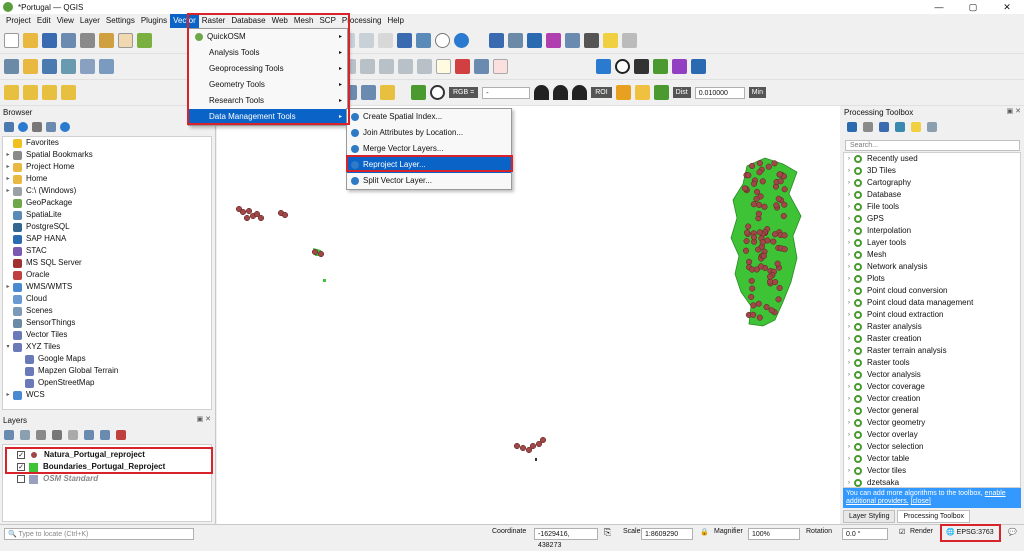  What do you see at coordinates (23, 127) in the screenshot?
I see `refresh-browser-icon` at bounding box center [23, 127].